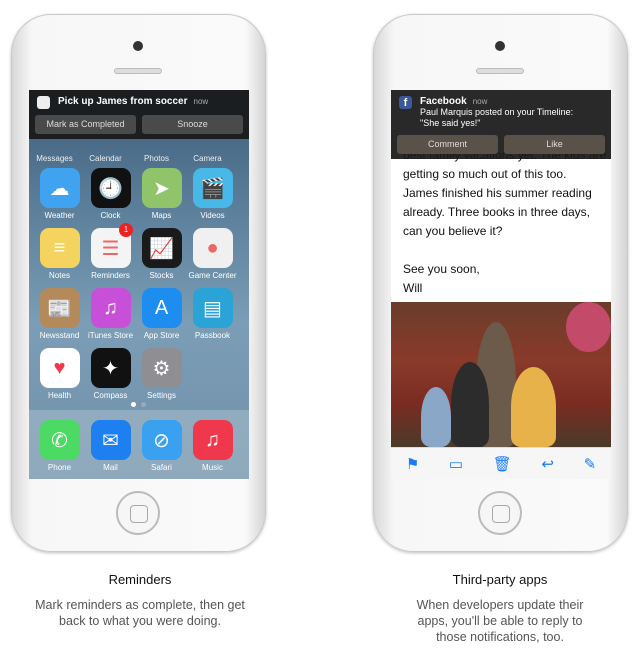 The width and height of the screenshot is (640, 650). What do you see at coordinates (59, 467) in the screenshot?
I see `app-label: Phone` at bounding box center [59, 467].